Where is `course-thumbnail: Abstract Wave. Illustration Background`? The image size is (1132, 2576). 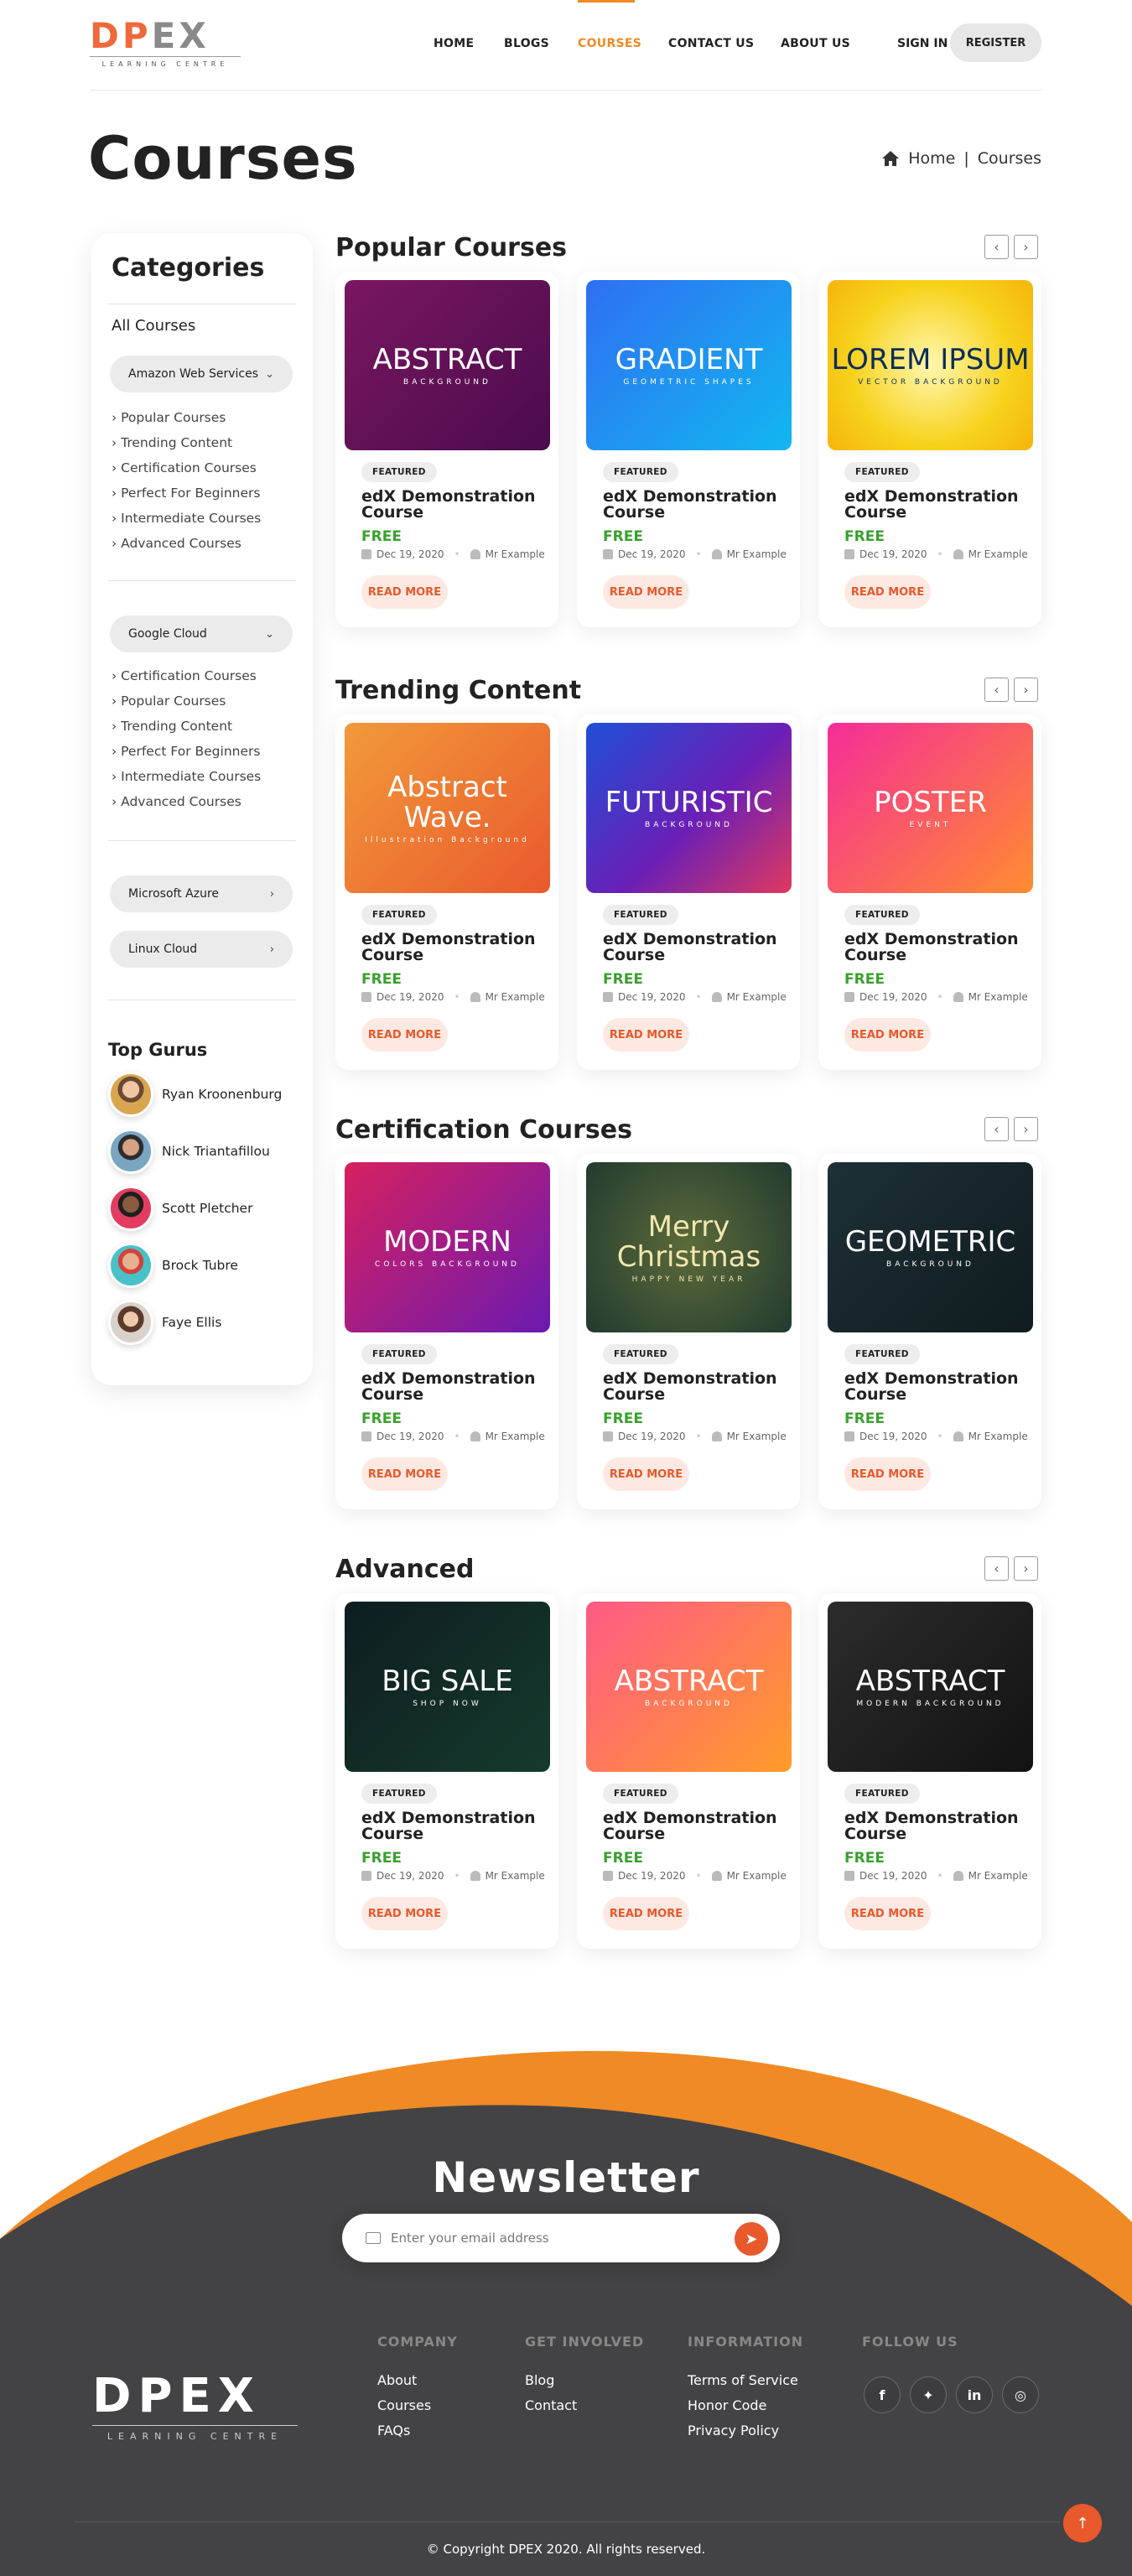
course-thumbnail: Abstract Wave. Illustration Background is located at coordinates (447, 808).